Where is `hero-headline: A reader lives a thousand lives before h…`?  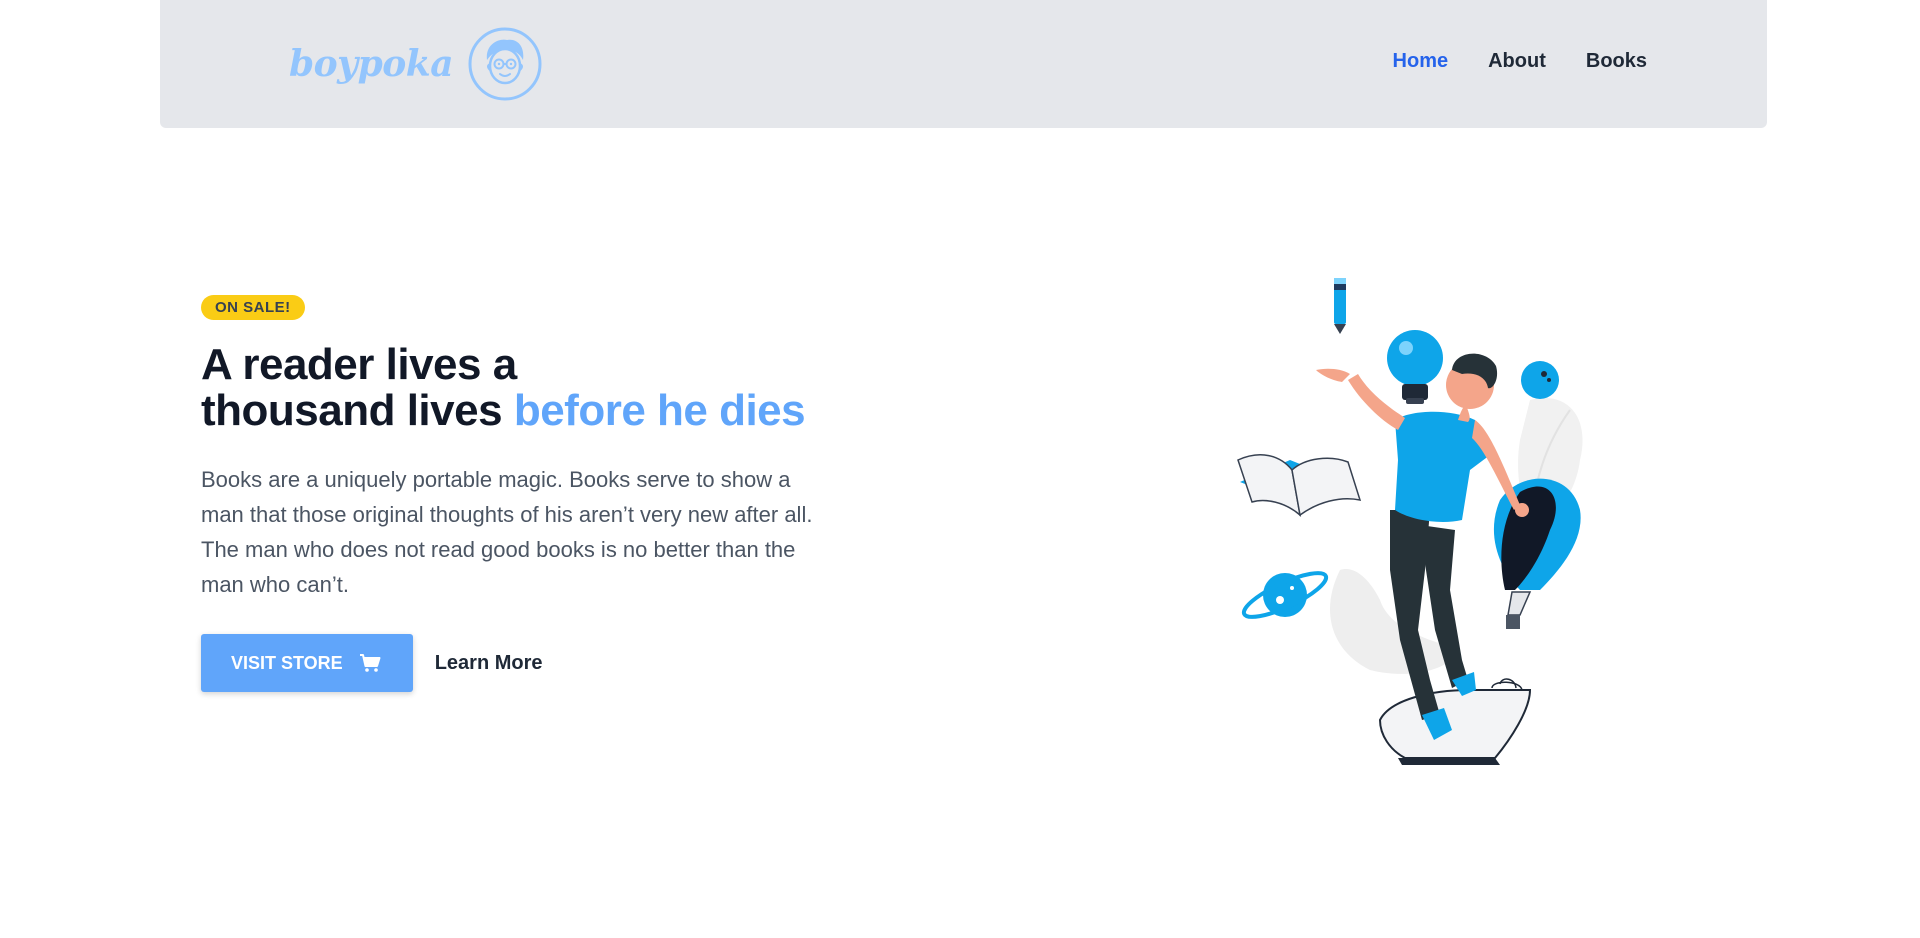 hero-headline: A reader lives a thousand lives before h… is located at coordinates (521, 388).